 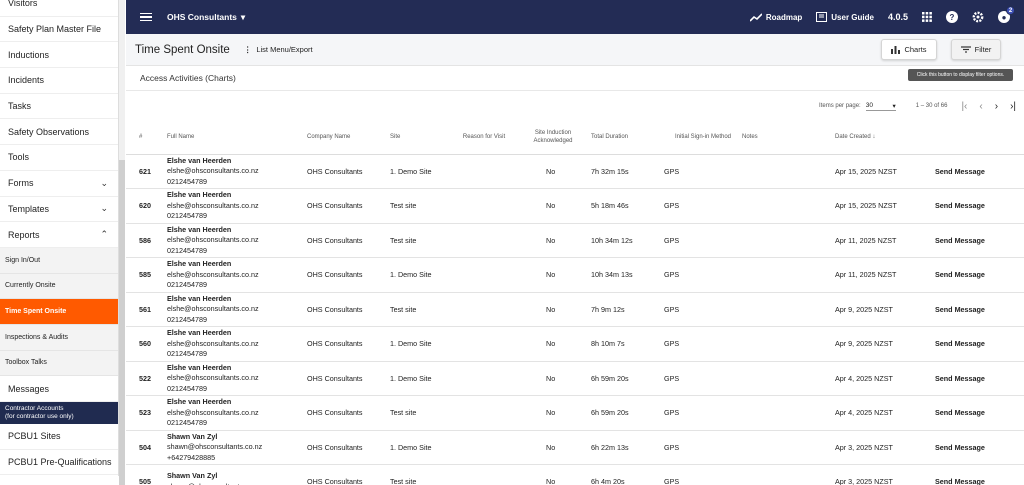 What do you see at coordinates (206, 17) in the screenshot?
I see `org-selector: OHS Consultants ▾` at bounding box center [206, 17].